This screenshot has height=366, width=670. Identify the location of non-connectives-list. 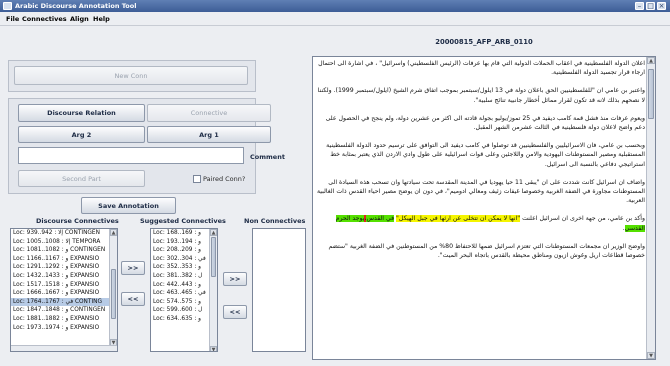
(279, 290).